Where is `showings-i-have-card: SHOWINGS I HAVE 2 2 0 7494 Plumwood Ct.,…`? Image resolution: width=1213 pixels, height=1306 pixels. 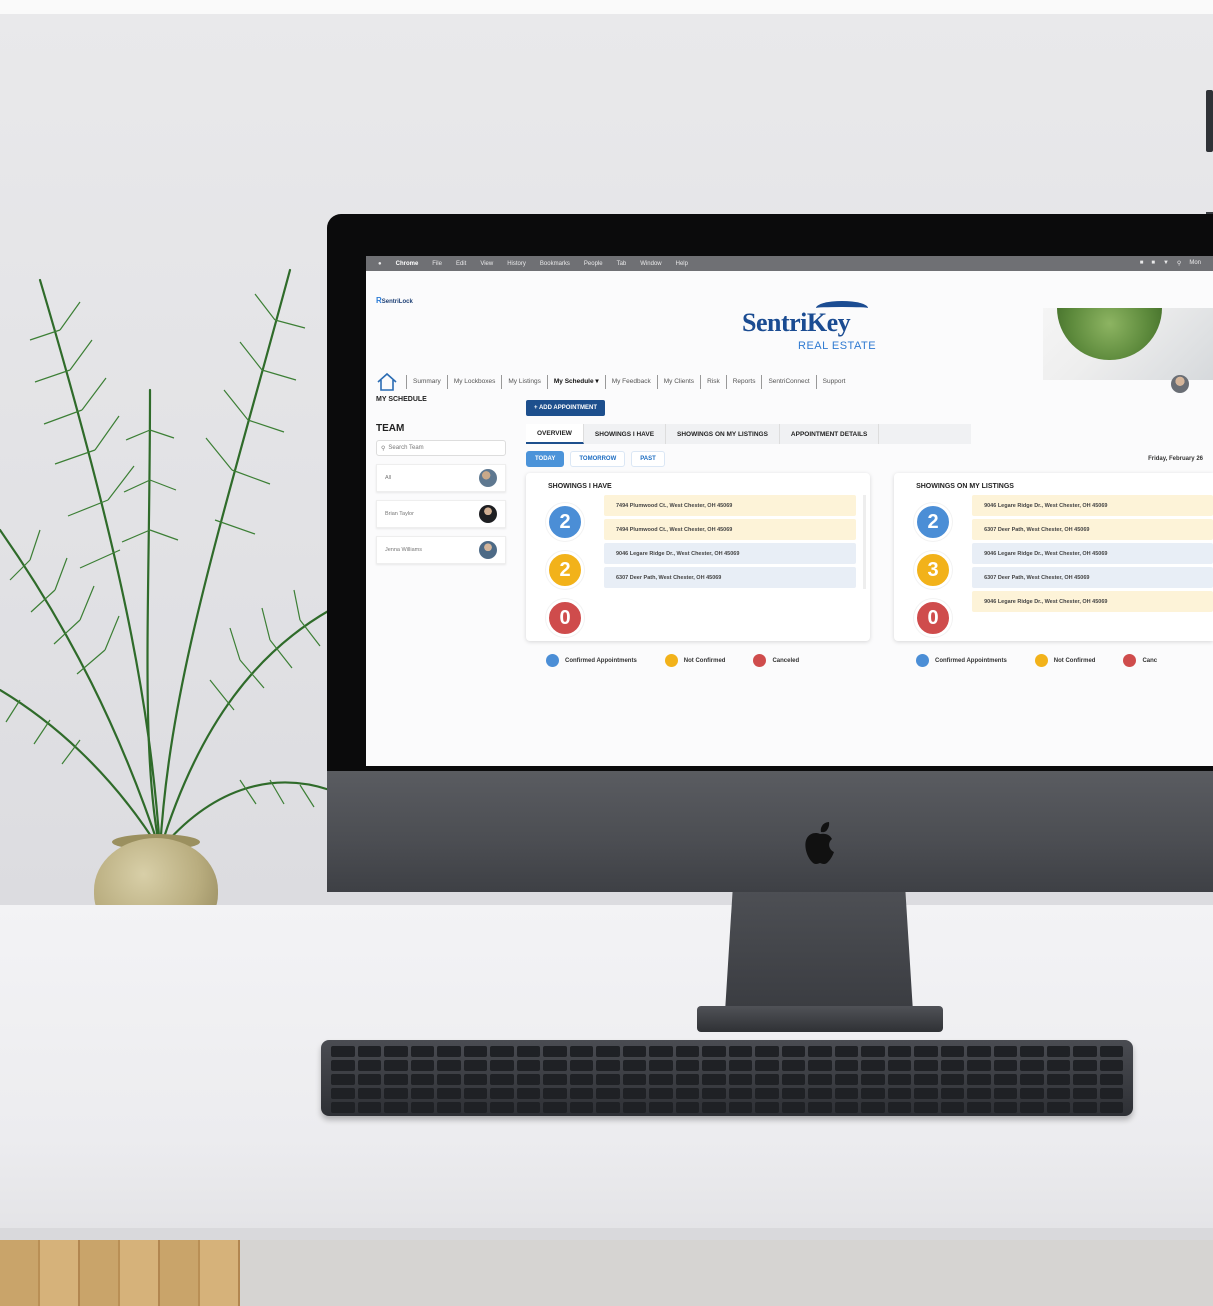
showings-i-have-card: SHOWINGS I HAVE 2 2 0 7494 Plumwood Ct.,… is located at coordinates (698, 557).